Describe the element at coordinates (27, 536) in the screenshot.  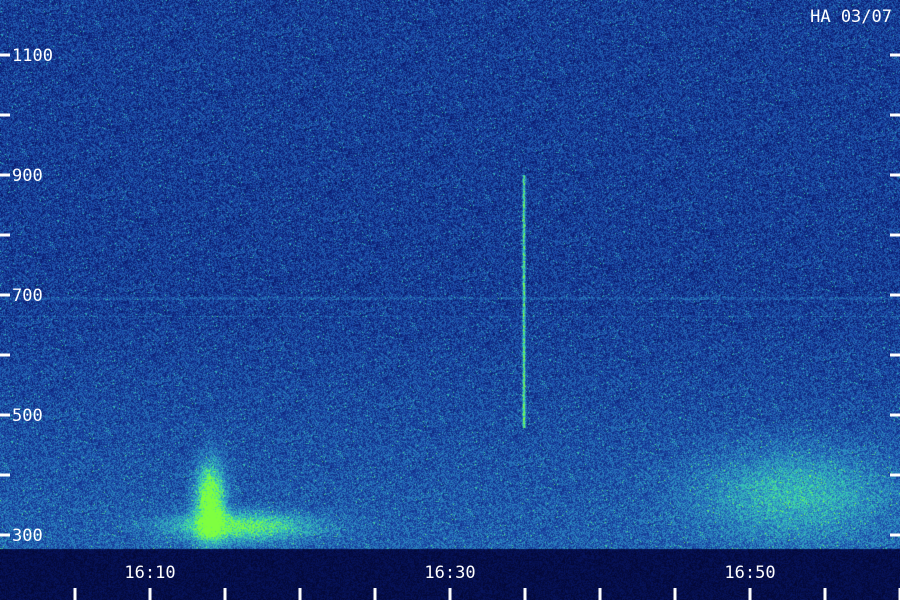
I see `y-tick-label: 300` at that location.